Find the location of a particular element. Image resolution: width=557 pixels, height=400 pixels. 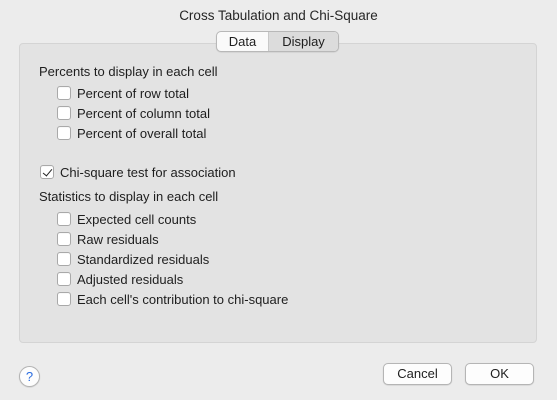

option-chi-square-test: Chi-square test for association is located at coordinates (138, 172).